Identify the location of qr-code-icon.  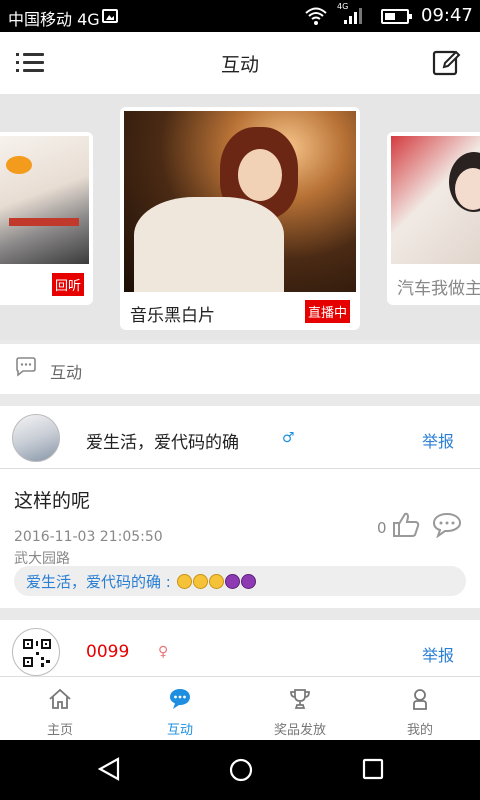
(37, 653).